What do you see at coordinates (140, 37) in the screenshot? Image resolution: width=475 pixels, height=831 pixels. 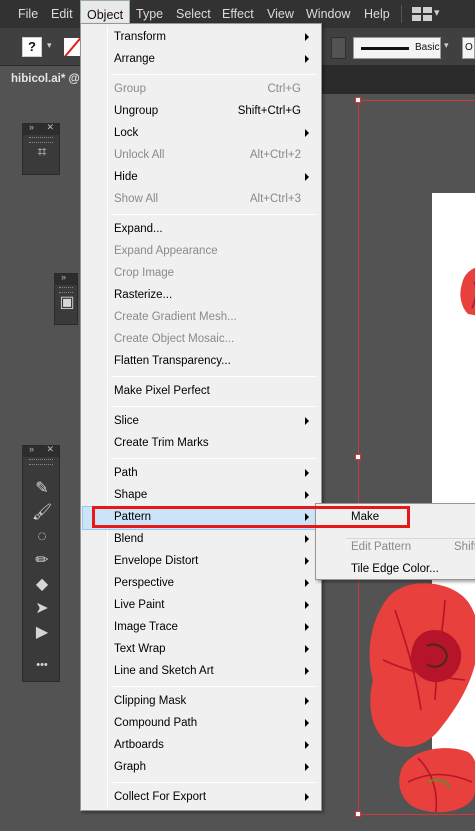 I see `menu-item-label: Transform` at bounding box center [140, 37].